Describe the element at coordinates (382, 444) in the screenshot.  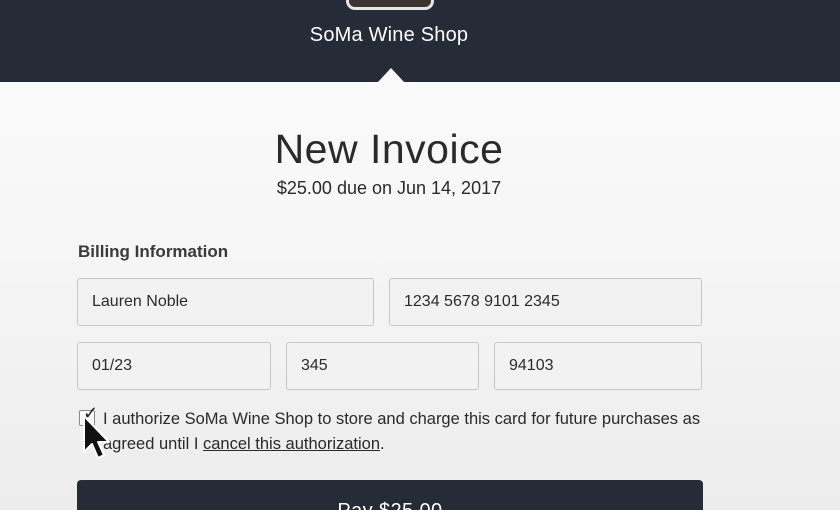
I see `authorization-suffix: .` at that location.